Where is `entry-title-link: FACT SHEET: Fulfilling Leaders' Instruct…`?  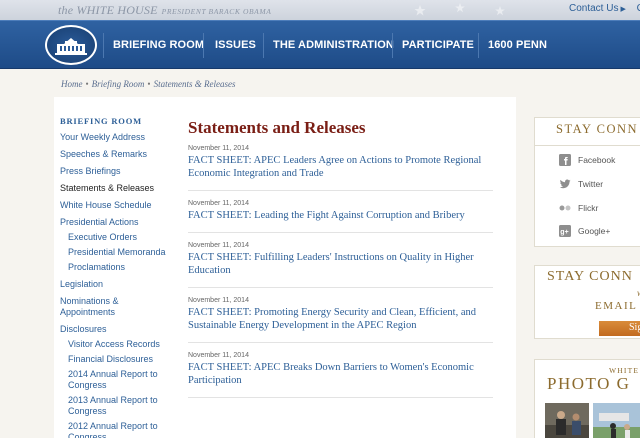 entry-title-link: FACT SHEET: Fulfilling Leaders' Instruct… is located at coordinates (340, 264).